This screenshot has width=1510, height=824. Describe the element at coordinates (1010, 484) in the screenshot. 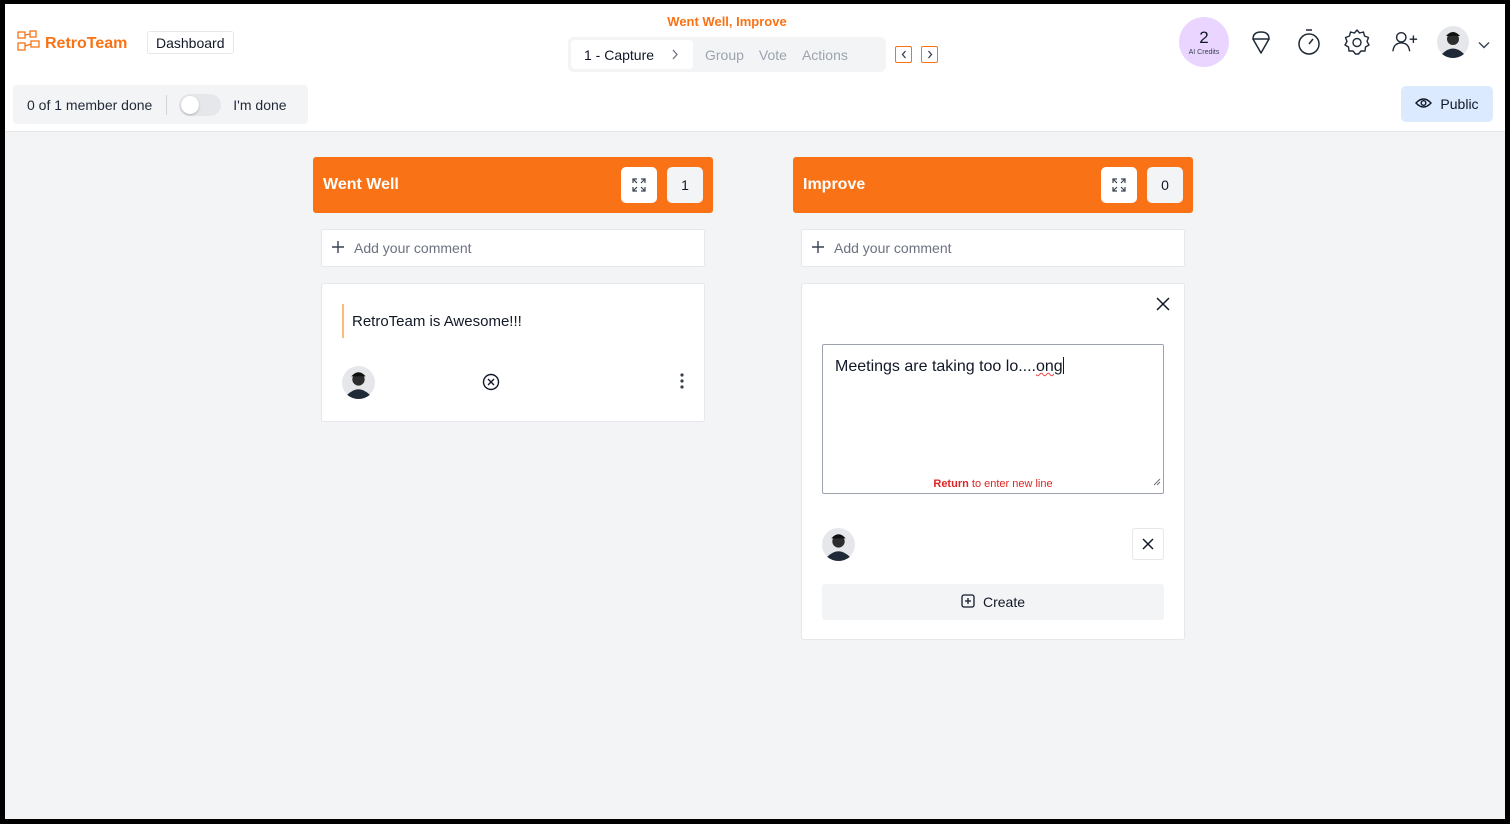

I see `hint-text: to enter new line` at that location.